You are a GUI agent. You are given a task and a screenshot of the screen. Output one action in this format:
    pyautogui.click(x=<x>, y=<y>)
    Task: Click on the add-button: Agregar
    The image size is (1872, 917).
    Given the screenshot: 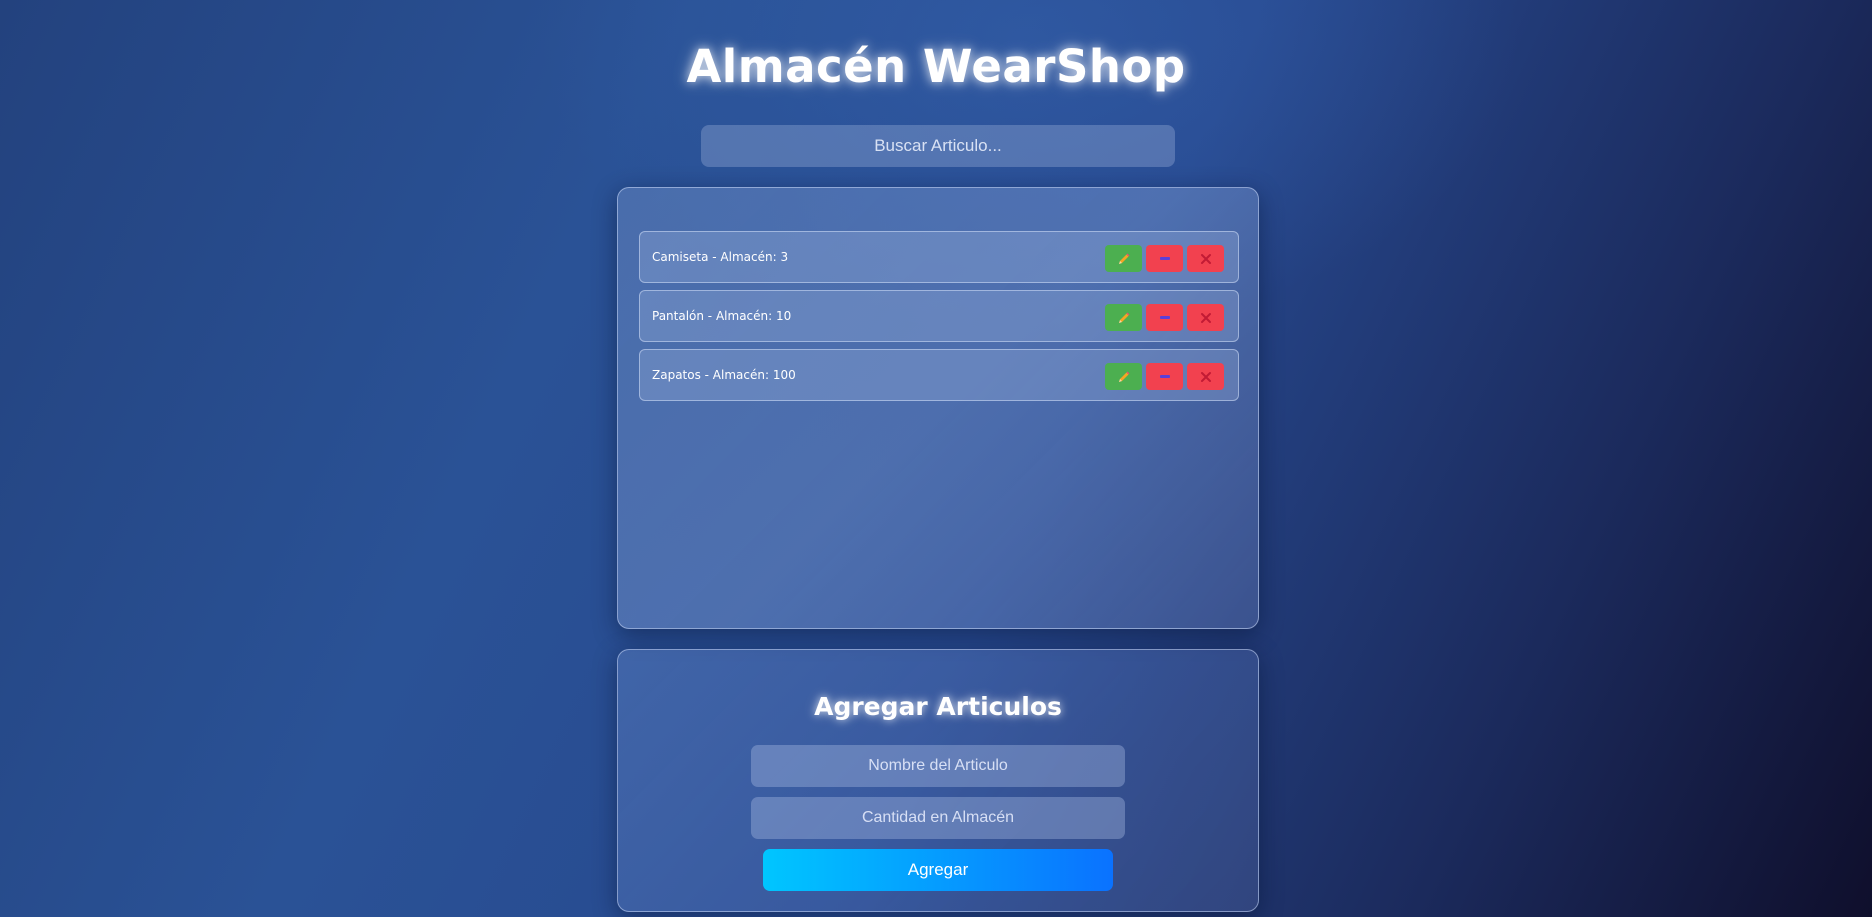 What is the action you would take?
    pyautogui.click(x=938, y=870)
    